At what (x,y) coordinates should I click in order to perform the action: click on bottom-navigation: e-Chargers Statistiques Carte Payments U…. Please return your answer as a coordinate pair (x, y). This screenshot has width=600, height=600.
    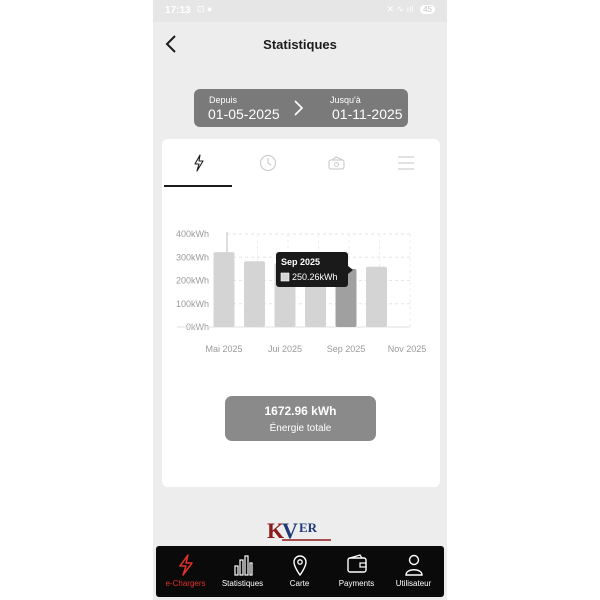
    Looking at the image, I should click on (300, 571).